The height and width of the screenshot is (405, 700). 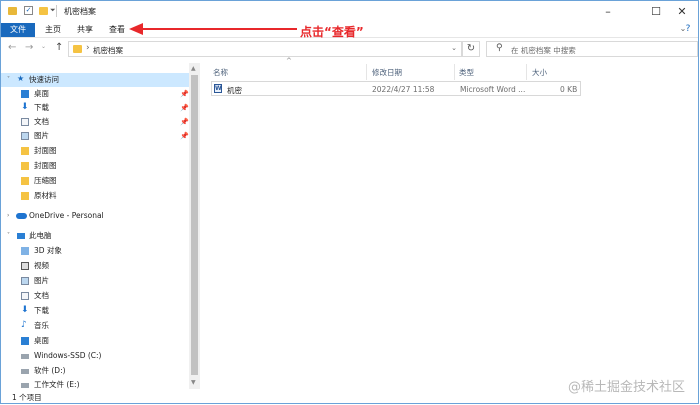 What do you see at coordinates (21, 236) in the screenshot?
I see `computer-icon` at bounding box center [21, 236].